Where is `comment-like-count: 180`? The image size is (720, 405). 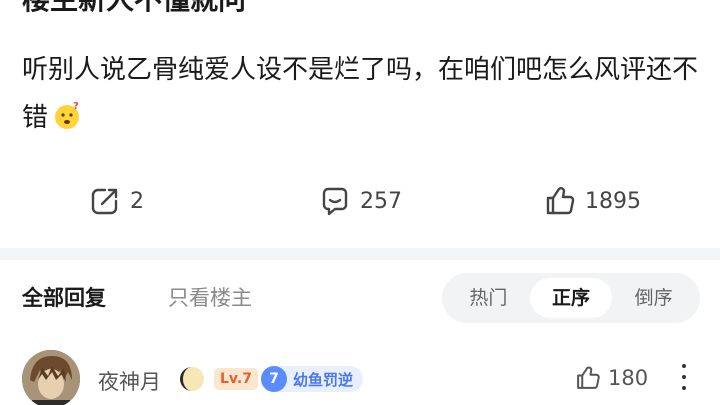
comment-like-count: 180 is located at coordinates (628, 378).